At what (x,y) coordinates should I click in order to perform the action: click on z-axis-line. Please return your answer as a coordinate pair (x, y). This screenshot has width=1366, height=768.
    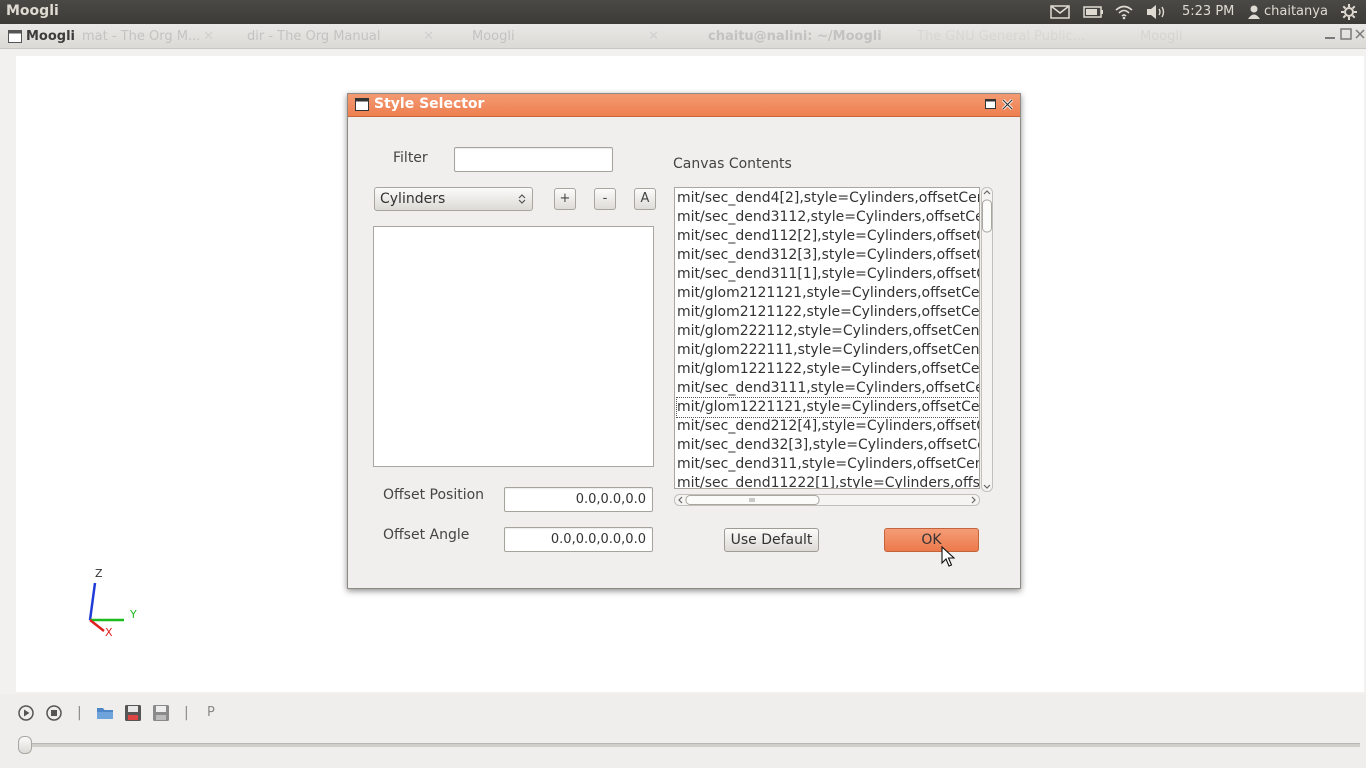
    Looking at the image, I should click on (92, 601).